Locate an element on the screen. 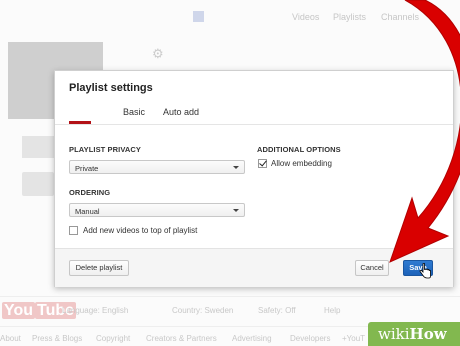 This screenshot has width=460, height=346. allow-embedding-label: Allow embedding is located at coordinates (301, 163).